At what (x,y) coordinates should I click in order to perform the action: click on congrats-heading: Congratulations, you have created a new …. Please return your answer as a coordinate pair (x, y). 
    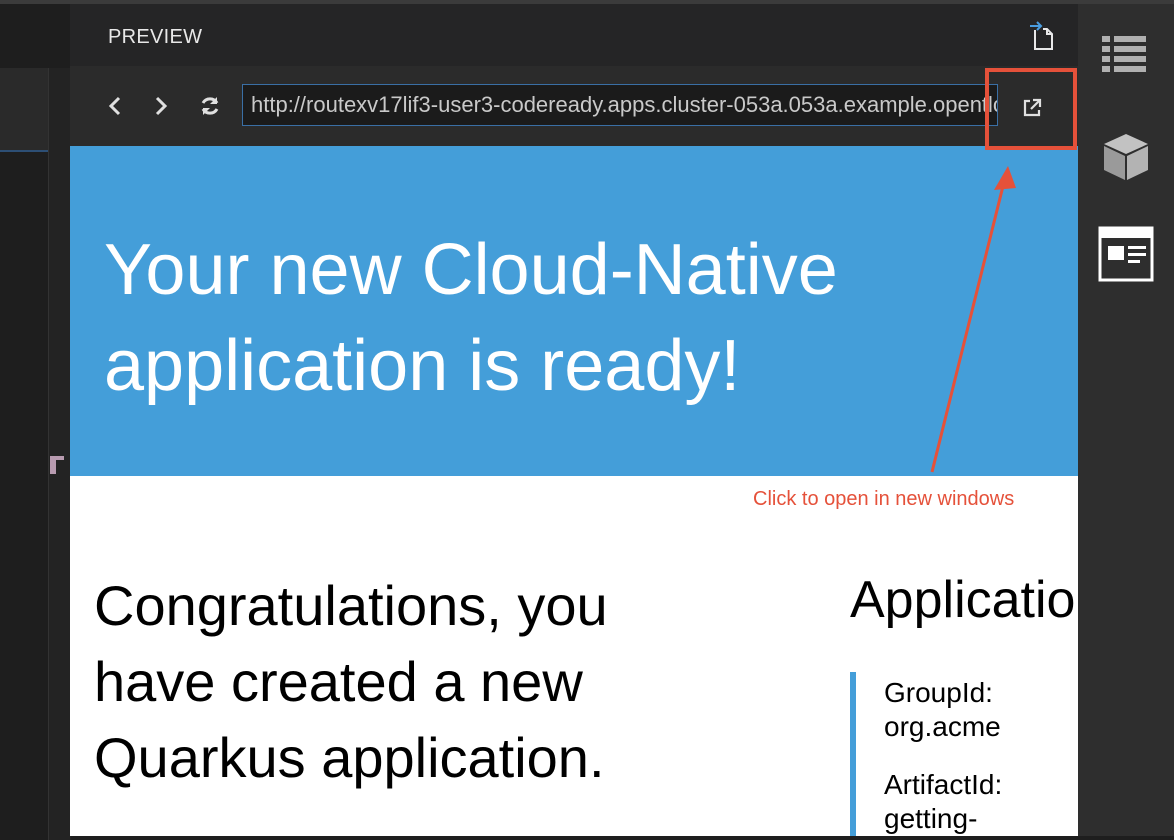
    Looking at the image, I should click on (351, 681).